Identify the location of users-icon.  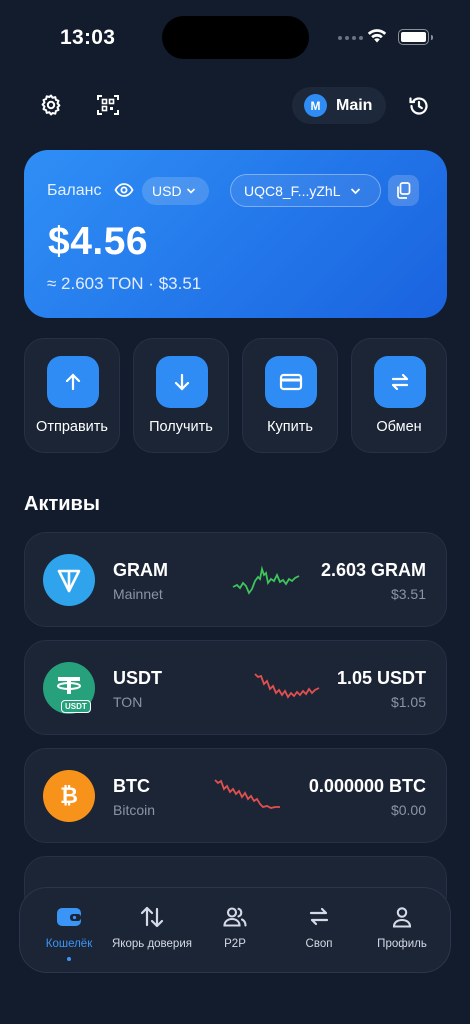
(235, 919).